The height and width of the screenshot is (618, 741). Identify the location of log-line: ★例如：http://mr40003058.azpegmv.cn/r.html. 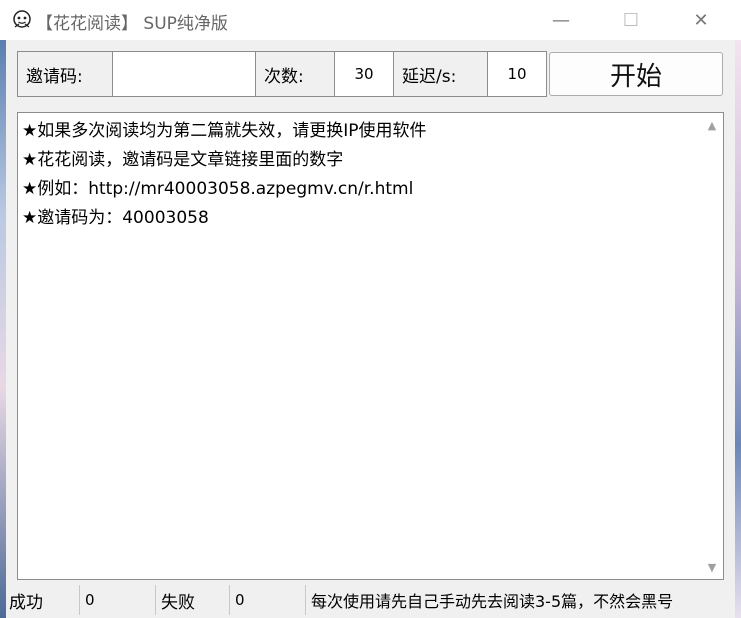
(218, 189).